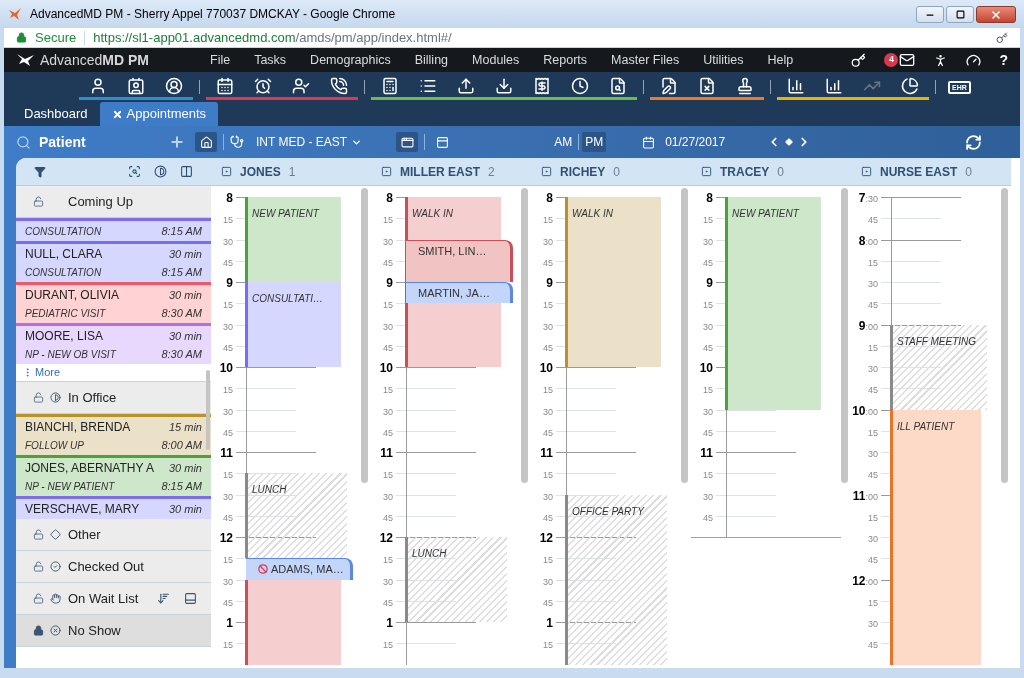 The height and width of the screenshot is (678, 1024). What do you see at coordinates (616, 579) in the screenshot?
I see `blocked-time: OFFICE PARTY` at bounding box center [616, 579].